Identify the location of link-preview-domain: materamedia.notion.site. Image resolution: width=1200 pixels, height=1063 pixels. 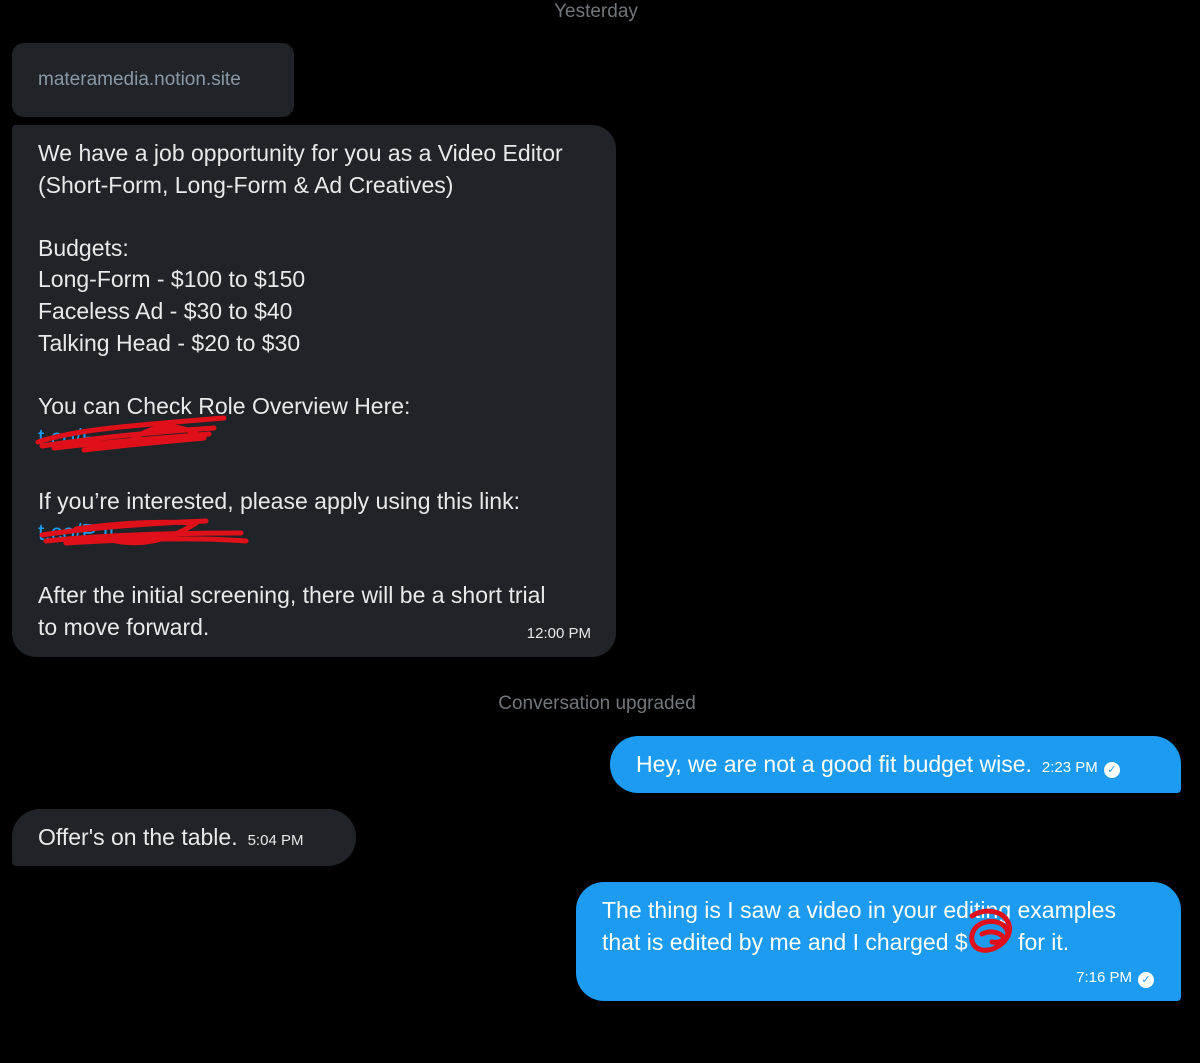
(139, 79).